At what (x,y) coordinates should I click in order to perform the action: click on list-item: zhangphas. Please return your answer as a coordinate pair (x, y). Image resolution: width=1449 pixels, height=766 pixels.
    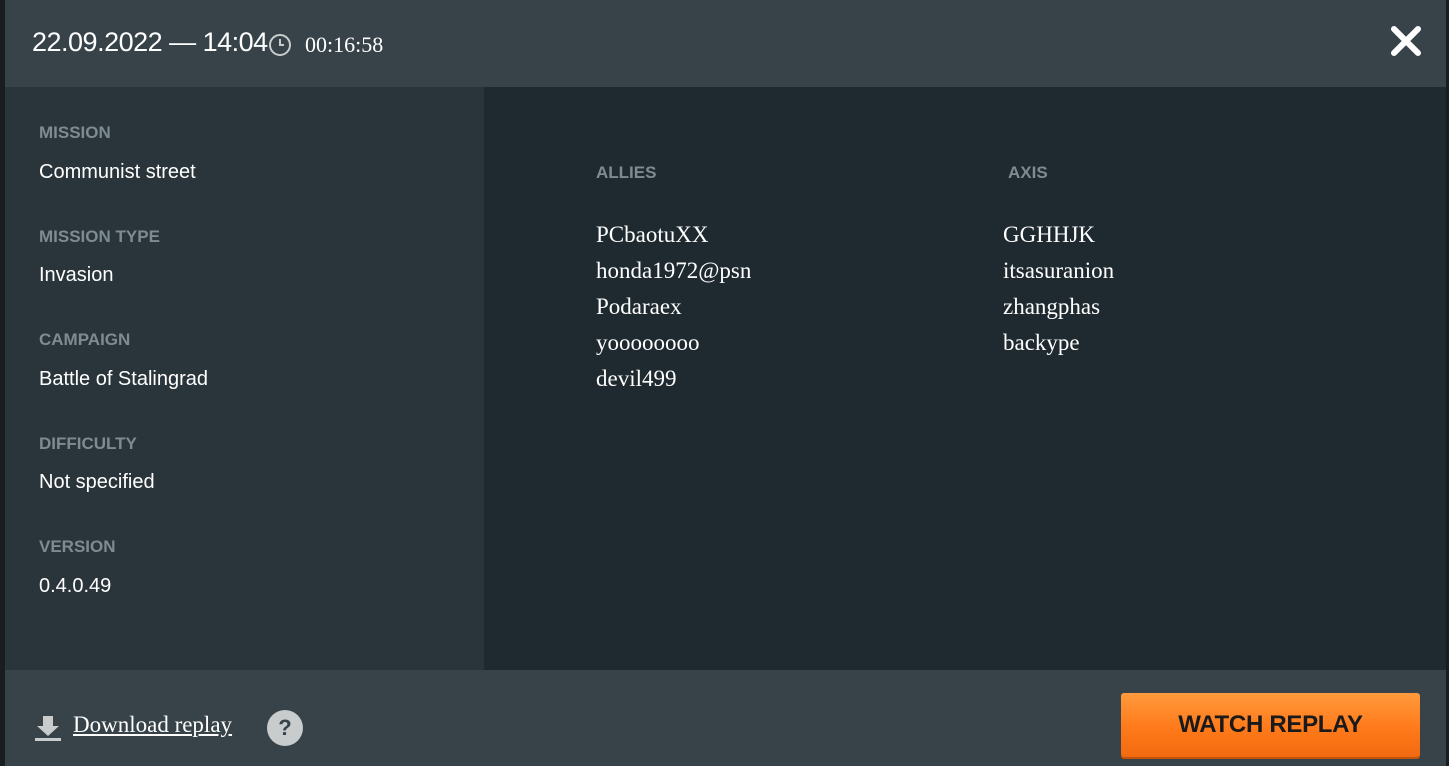
    Looking at the image, I should click on (1052, 306).